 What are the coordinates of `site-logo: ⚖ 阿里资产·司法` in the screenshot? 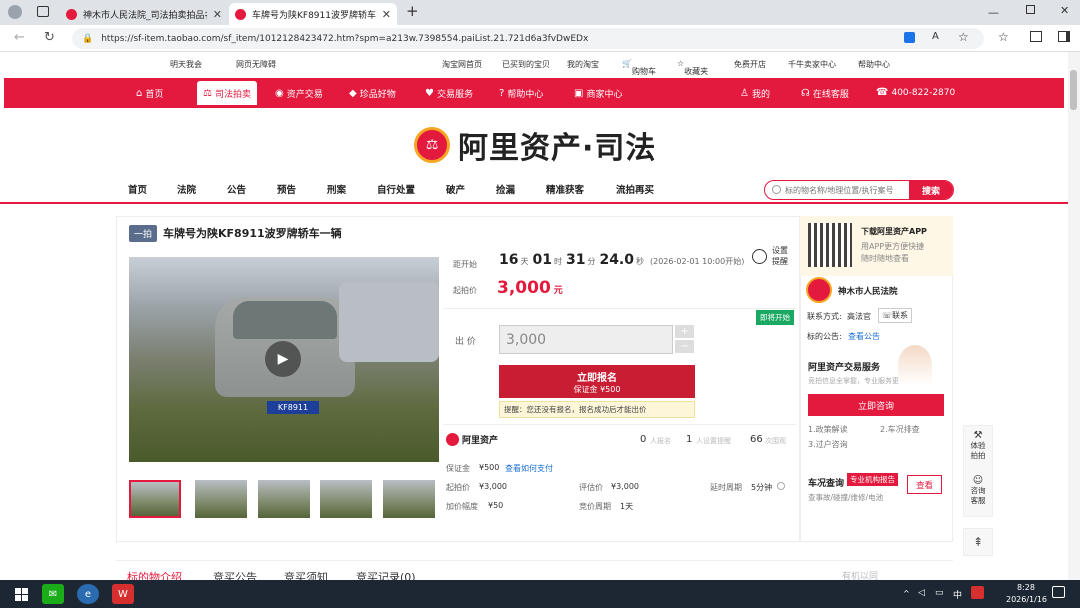 It's located at (535, 145).